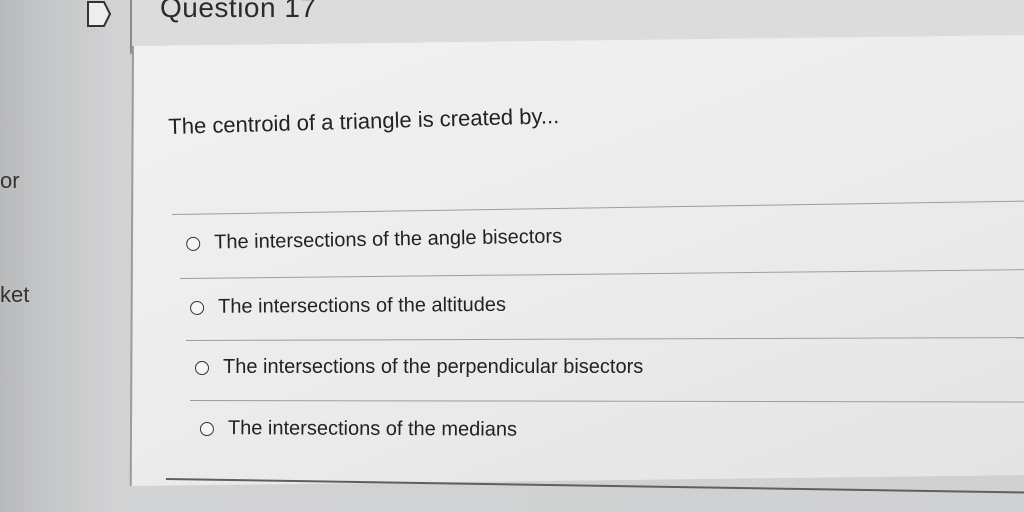 The height and width of the screenshot is (512, 1024). I want to click on answer-option-label: The intersections of the altitudes, so click(362, 305).